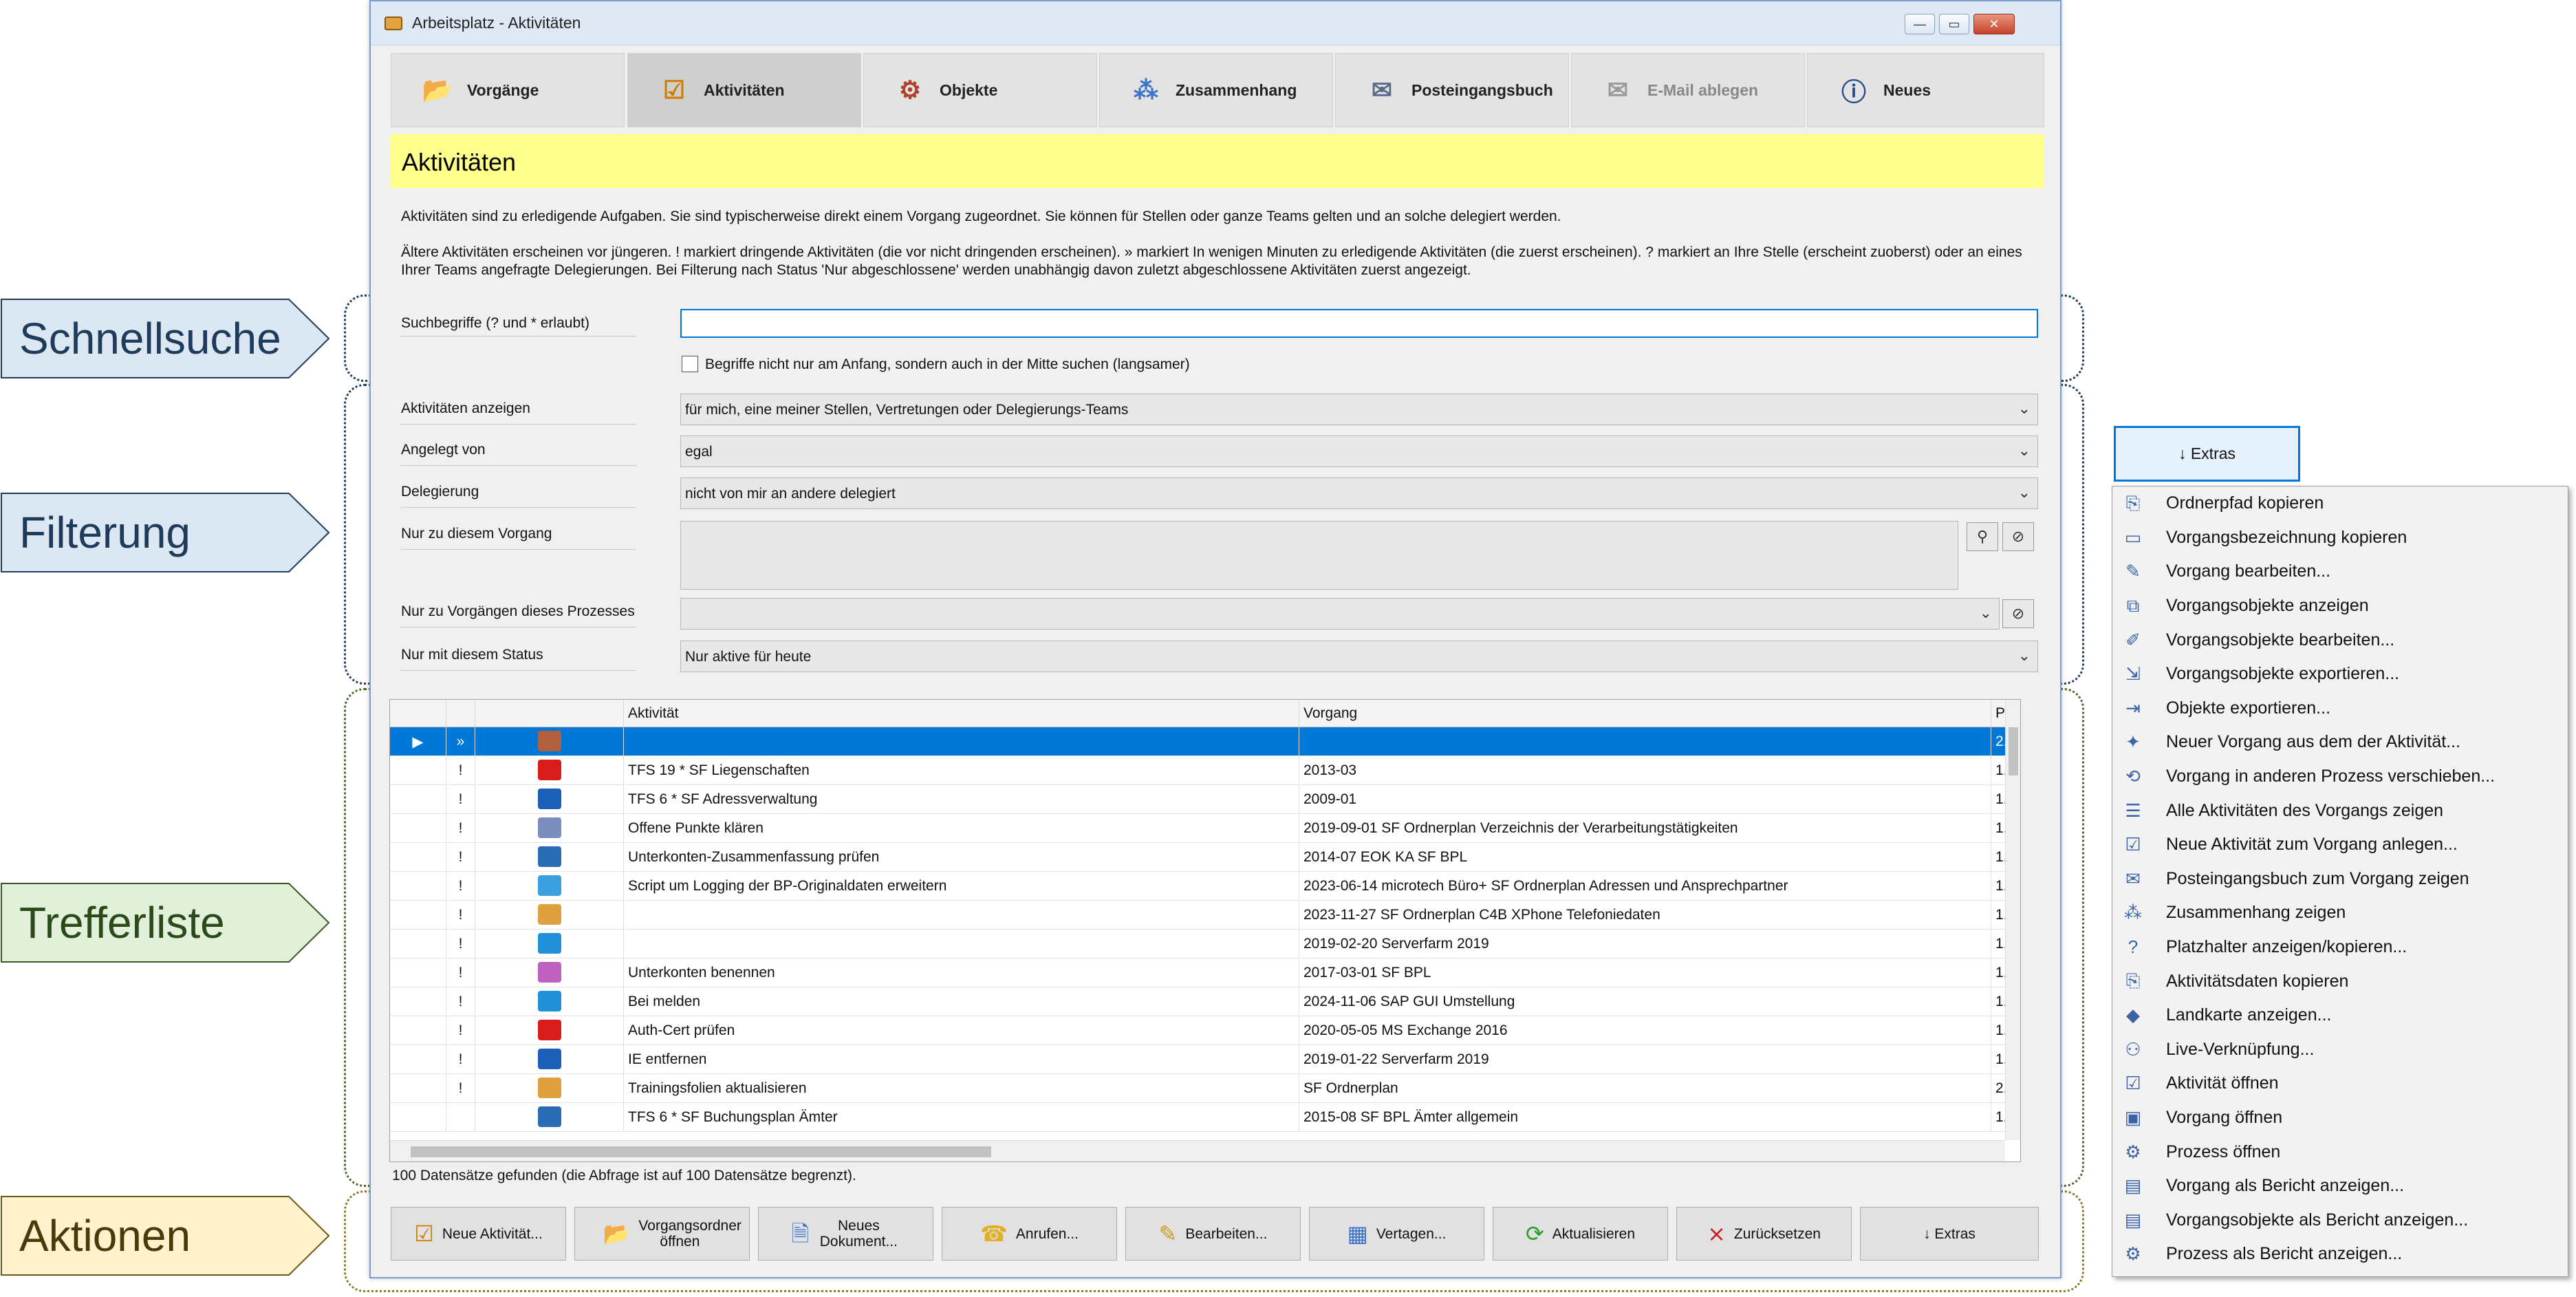 This screenshot has width=2576, height=1297. Describe the element at coordinates (1197, 1150) in the screenshot. I see `horizontal-scrollbar` at that location.